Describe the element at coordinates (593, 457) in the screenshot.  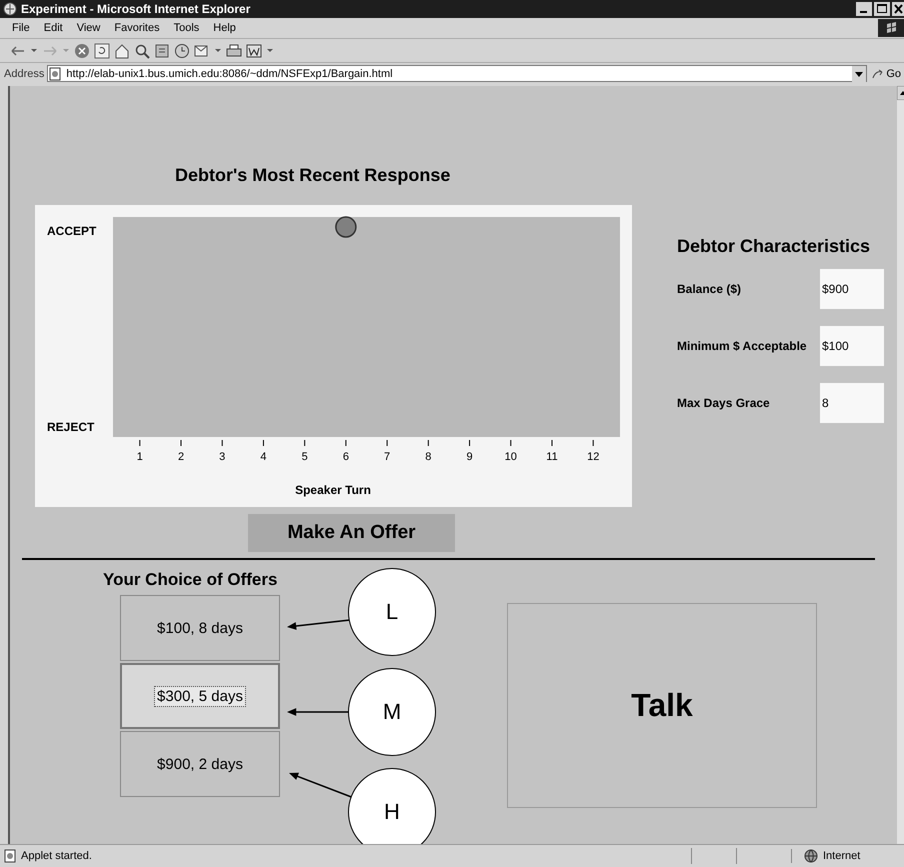
I see `tick-label: 12` at that location.